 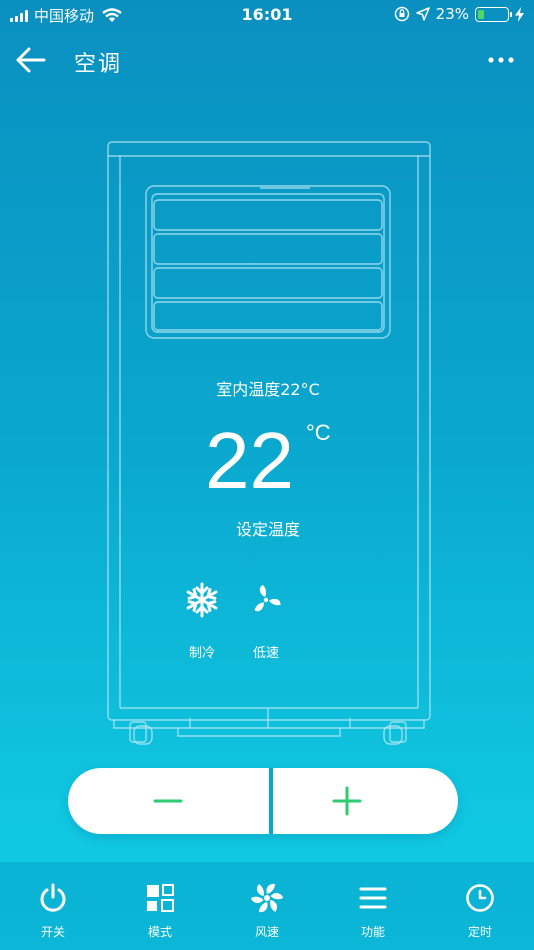 I want to click on tab-fan-speed-label: 风速, so click(x=266, y=932).